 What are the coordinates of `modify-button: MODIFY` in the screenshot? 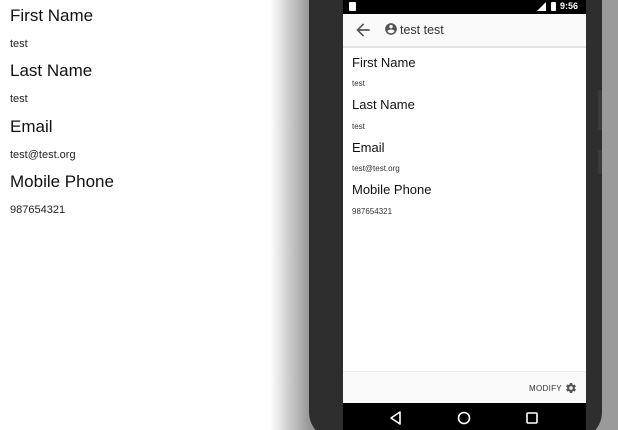 It's located at (553, 388).